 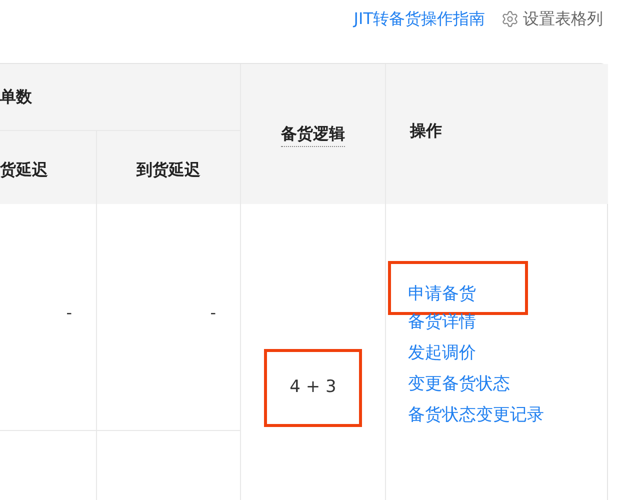 What do you see at coordinates (432, 322) in the screenshot?
I see `action-link: 备货详情` at bounding box center [432, 322].